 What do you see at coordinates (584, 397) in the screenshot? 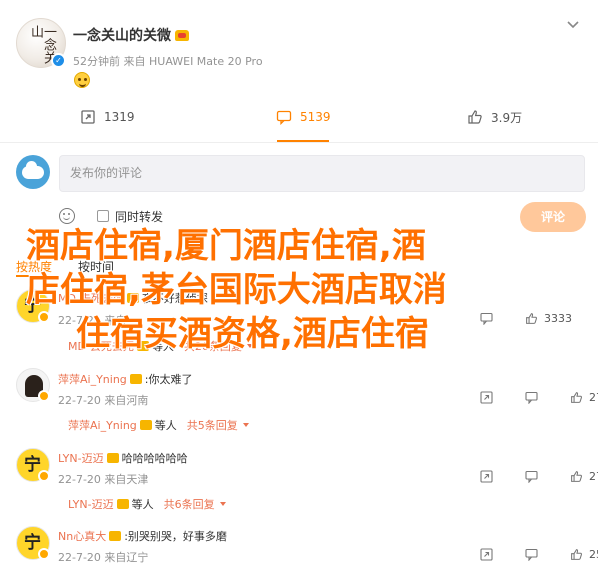
I see `comment-like-button: 2712` at bounding box center [584, 397].